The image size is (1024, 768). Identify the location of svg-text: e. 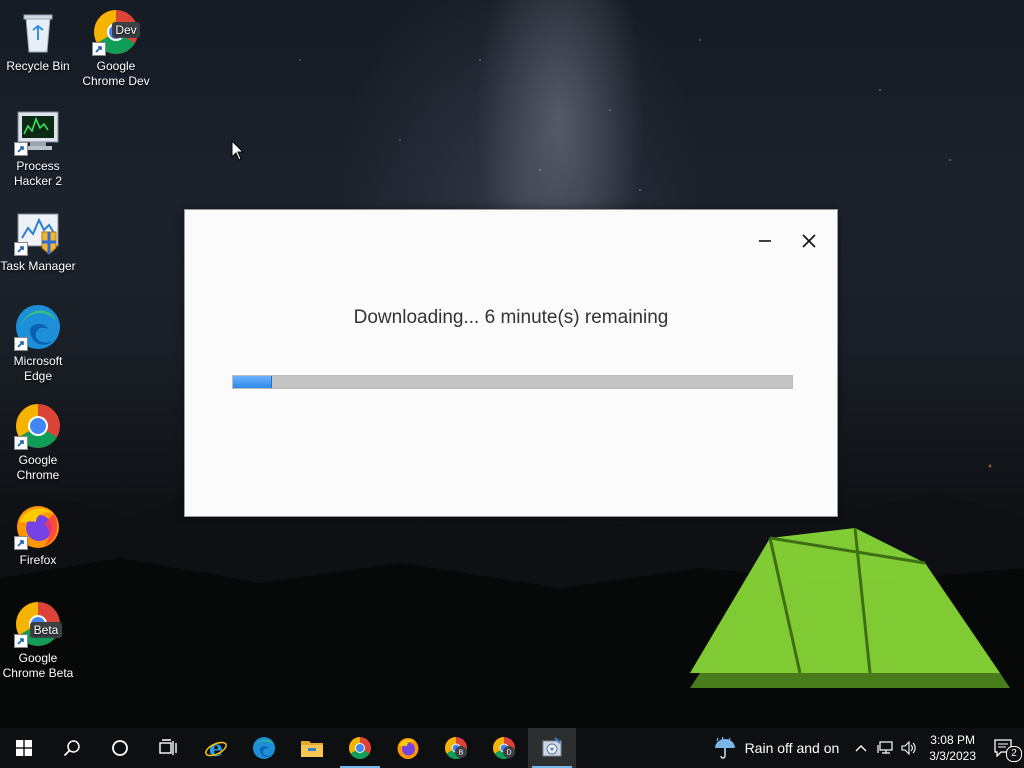
(216, 748).